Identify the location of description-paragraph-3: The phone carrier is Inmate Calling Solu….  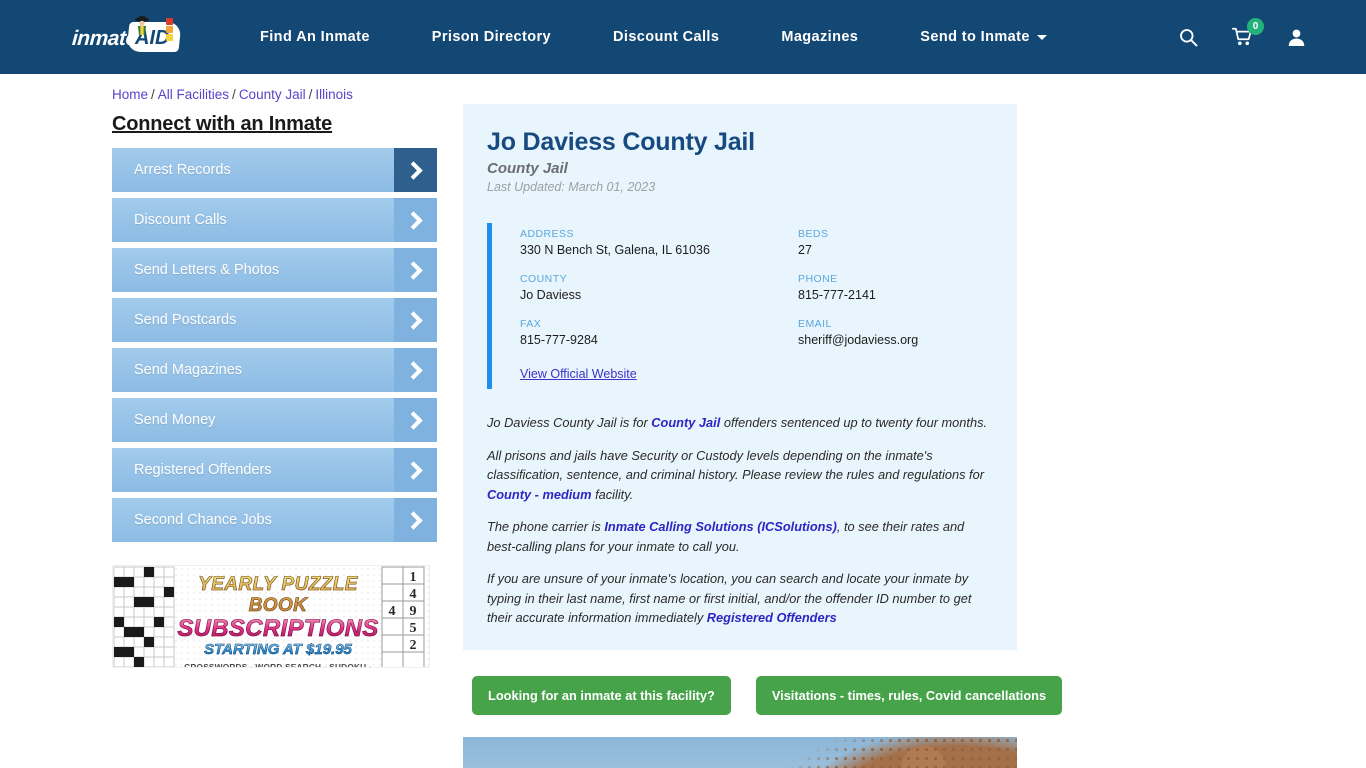
(740, 536).